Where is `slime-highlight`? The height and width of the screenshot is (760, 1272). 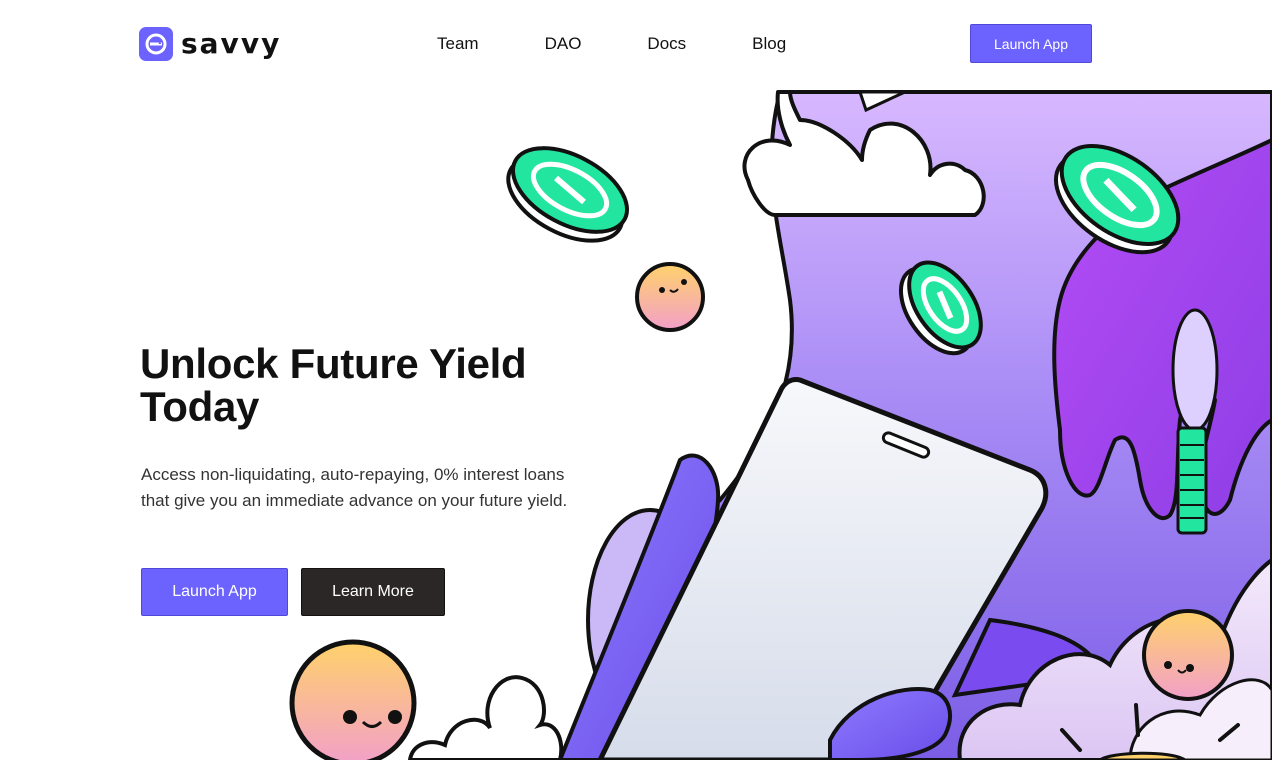 slime-highlight is located at coordinates (1195, 370).